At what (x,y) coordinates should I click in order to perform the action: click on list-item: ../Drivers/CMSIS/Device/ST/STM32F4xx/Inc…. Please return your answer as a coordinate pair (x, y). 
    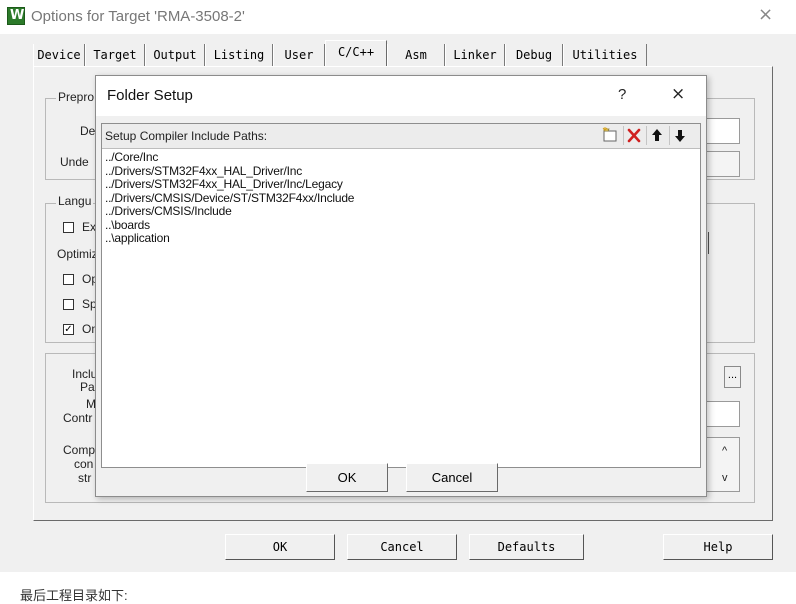
    Looking at the image, I should click on (229, 198).